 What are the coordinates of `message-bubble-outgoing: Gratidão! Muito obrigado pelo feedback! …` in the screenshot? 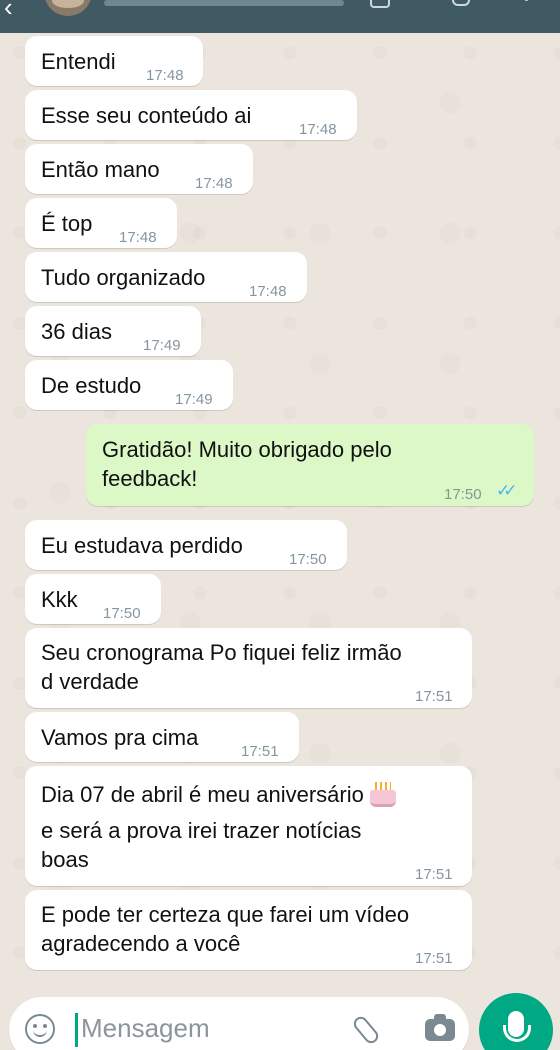 It's located at (310, 465).